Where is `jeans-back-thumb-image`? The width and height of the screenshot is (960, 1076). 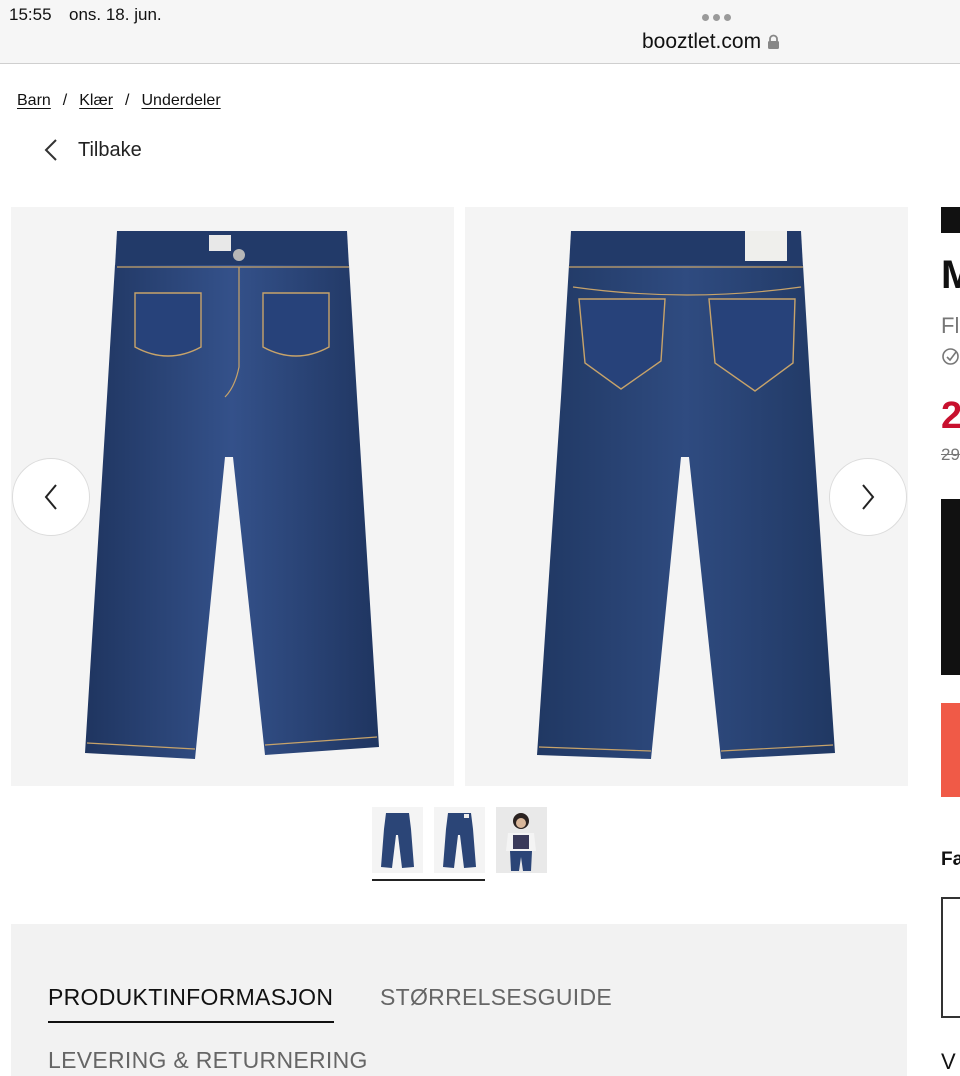
jeans-back-thumb-image is located at coordinates (459, 840).